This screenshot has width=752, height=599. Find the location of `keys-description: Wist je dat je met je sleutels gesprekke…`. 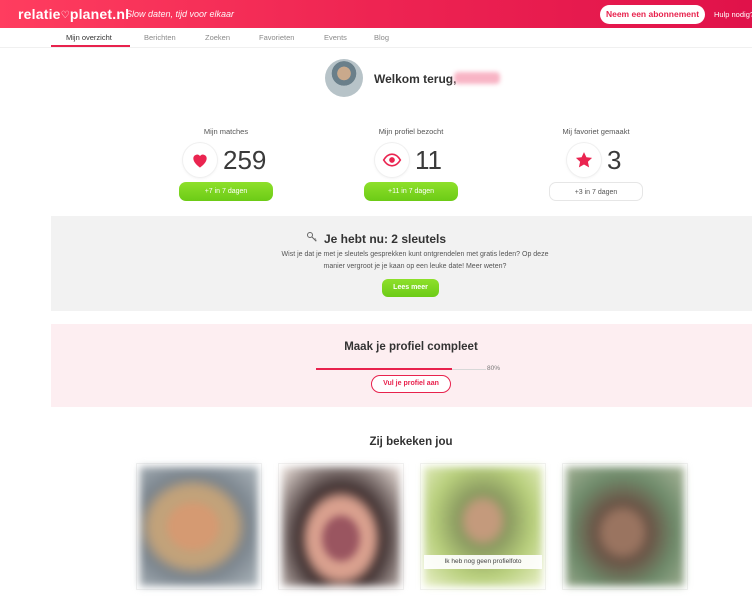

keys-description: Wist je dat je met je sleutels gesprekke… is located at coordinates (415, 260).